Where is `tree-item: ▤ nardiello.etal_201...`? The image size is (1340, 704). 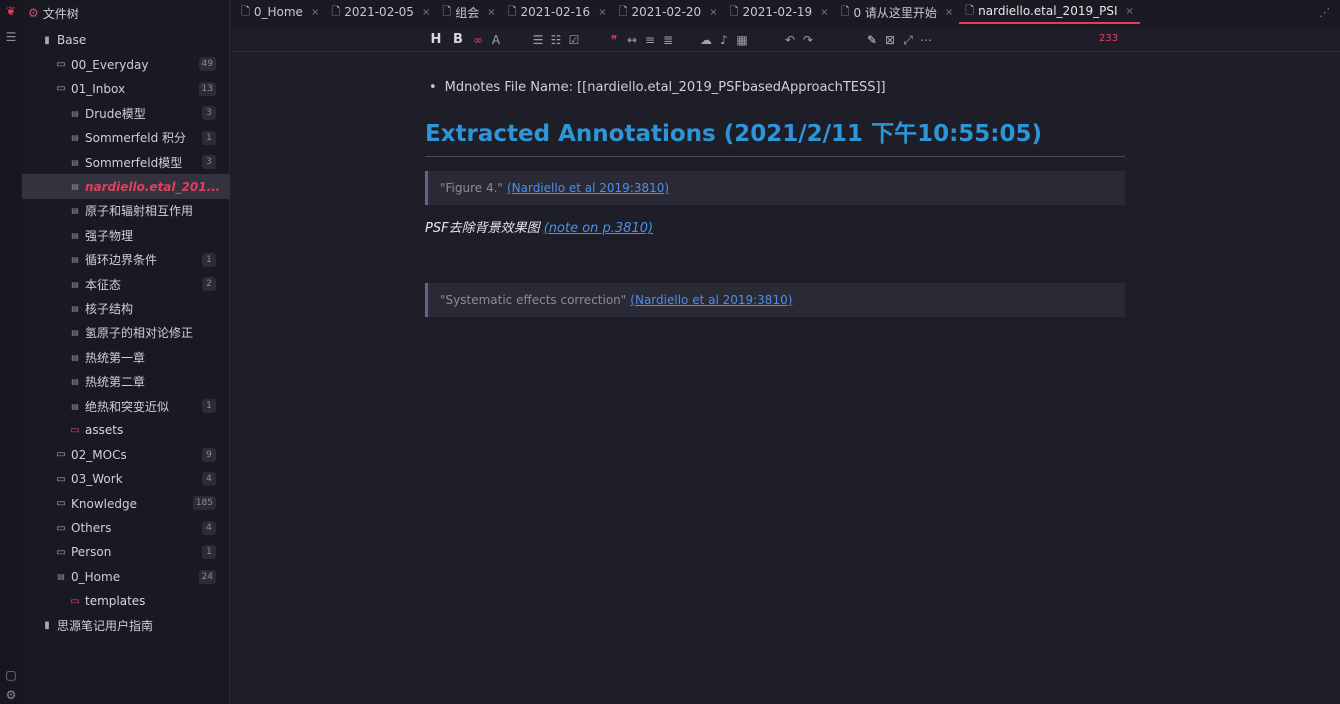 tree-item: ▤ nardiello.etal_201... is located at coordinates (126, 186).